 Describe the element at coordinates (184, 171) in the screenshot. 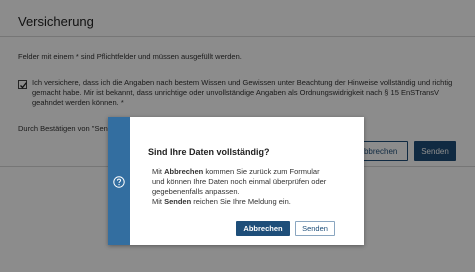

I see `dialog-text-bold: Abbrechen` at that location.